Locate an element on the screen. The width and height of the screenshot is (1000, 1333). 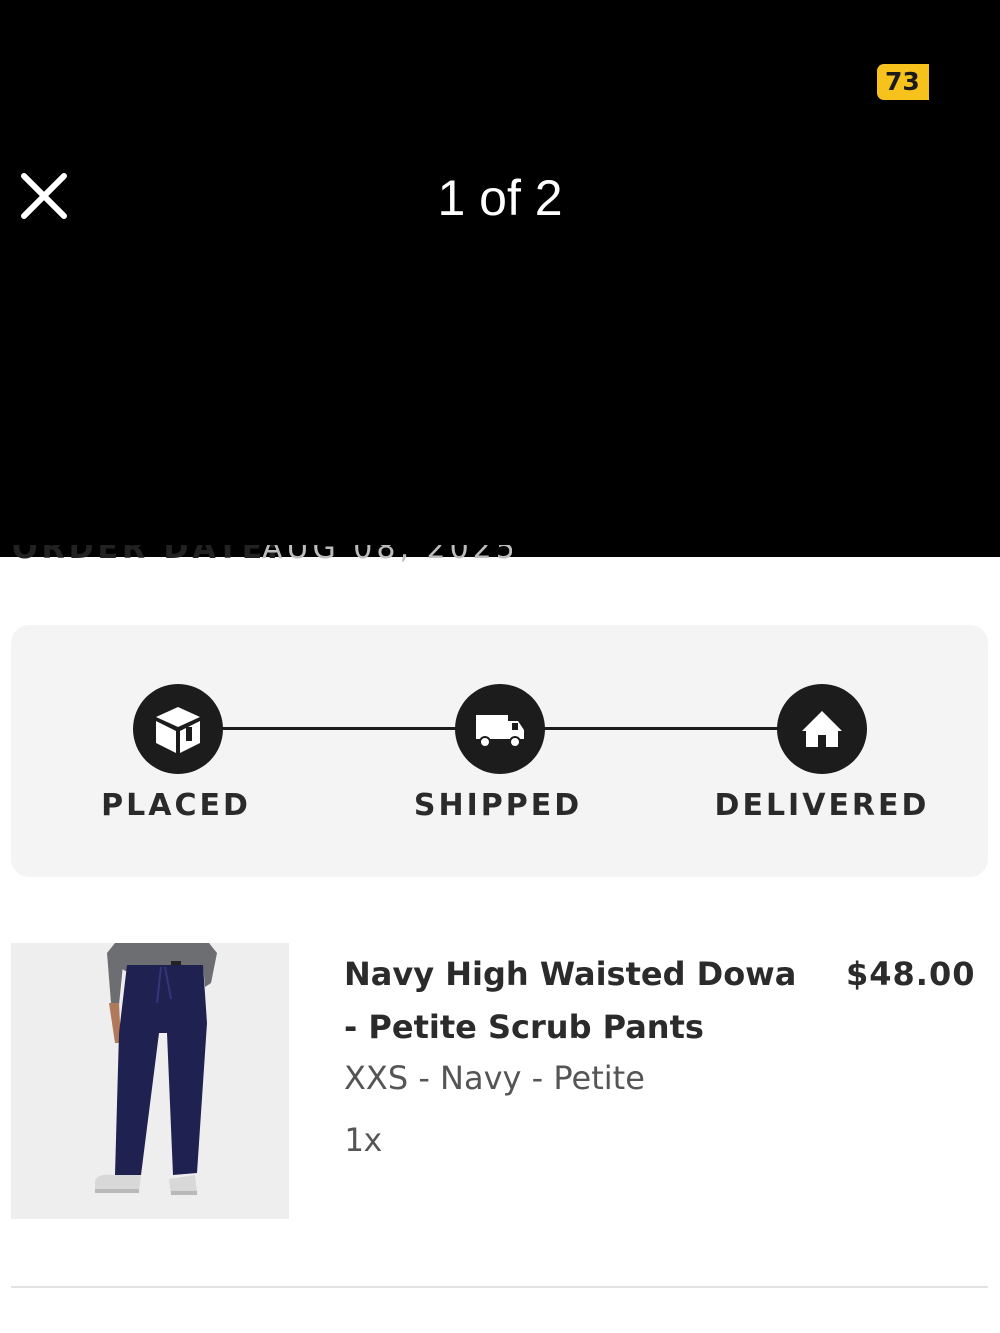
truck-icon is located at coordinates (500, 731).